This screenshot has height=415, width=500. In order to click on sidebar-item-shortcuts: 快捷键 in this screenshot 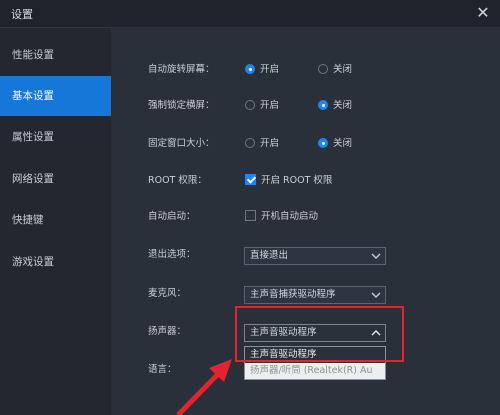, I will do `click(55, 220)`.